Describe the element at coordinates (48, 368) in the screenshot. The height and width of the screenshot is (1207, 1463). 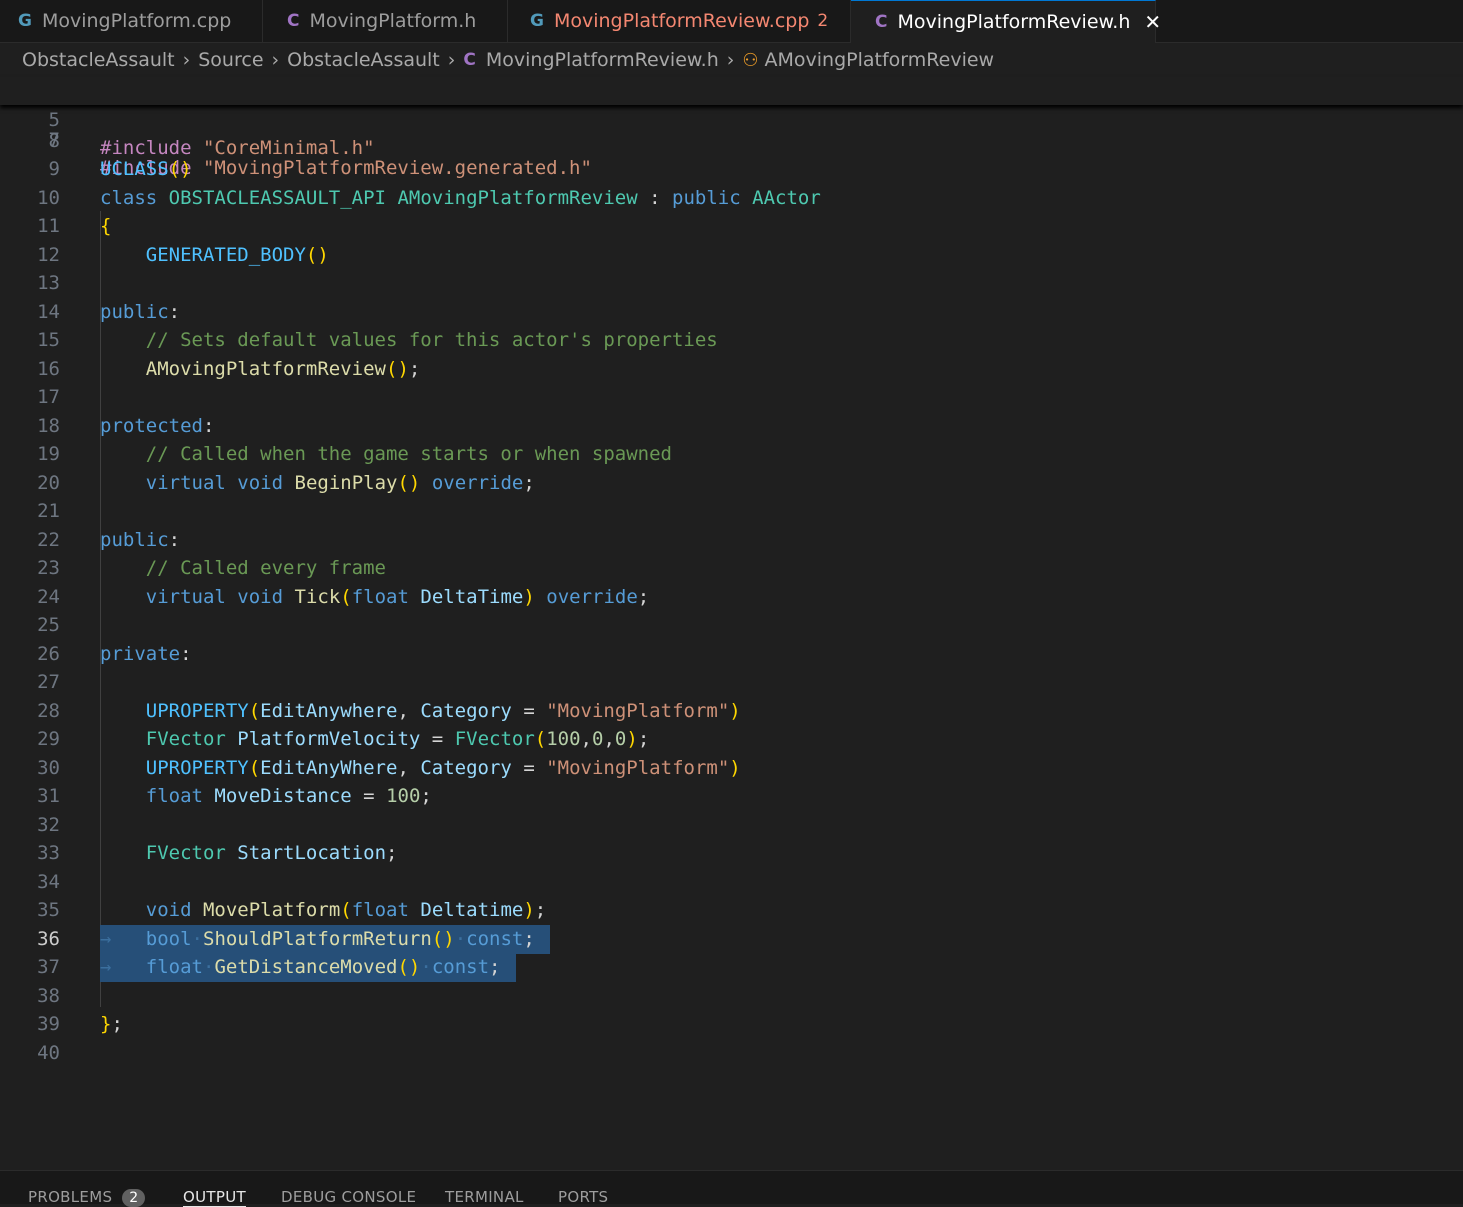
I see `line-number: 16` at that location.